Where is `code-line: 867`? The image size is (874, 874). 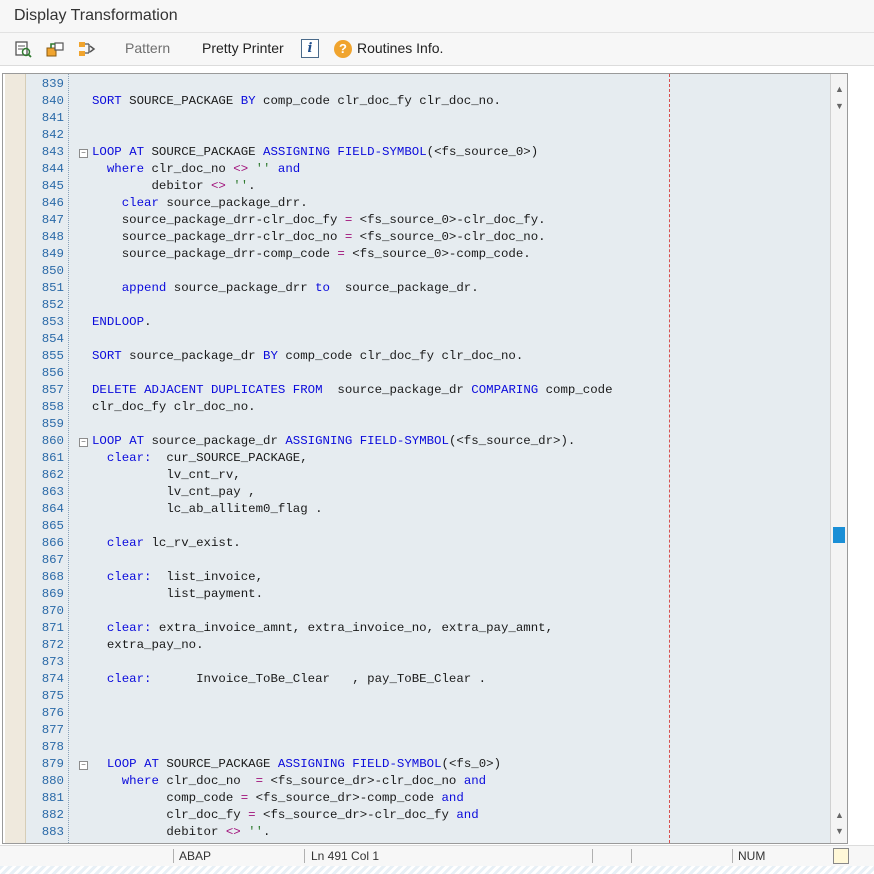
code-line: 867 is located at coordinates (428, 560).